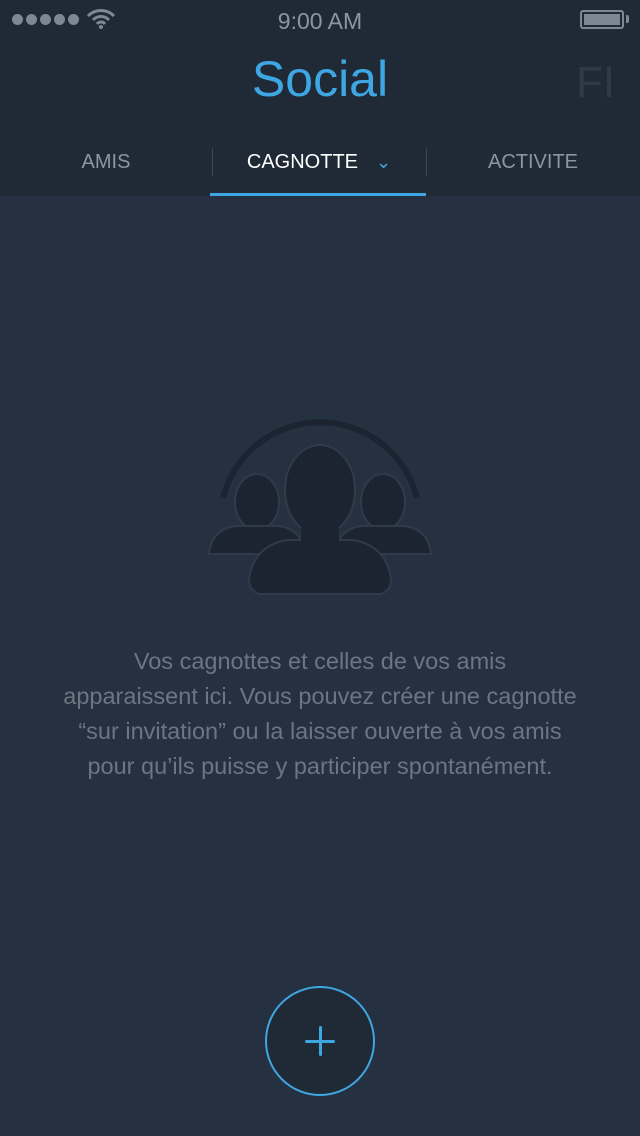 The image size is (640, 1136). Describe the element at coordinates (320, 79) in the screenshot. I see `page-title: Social` at that location.